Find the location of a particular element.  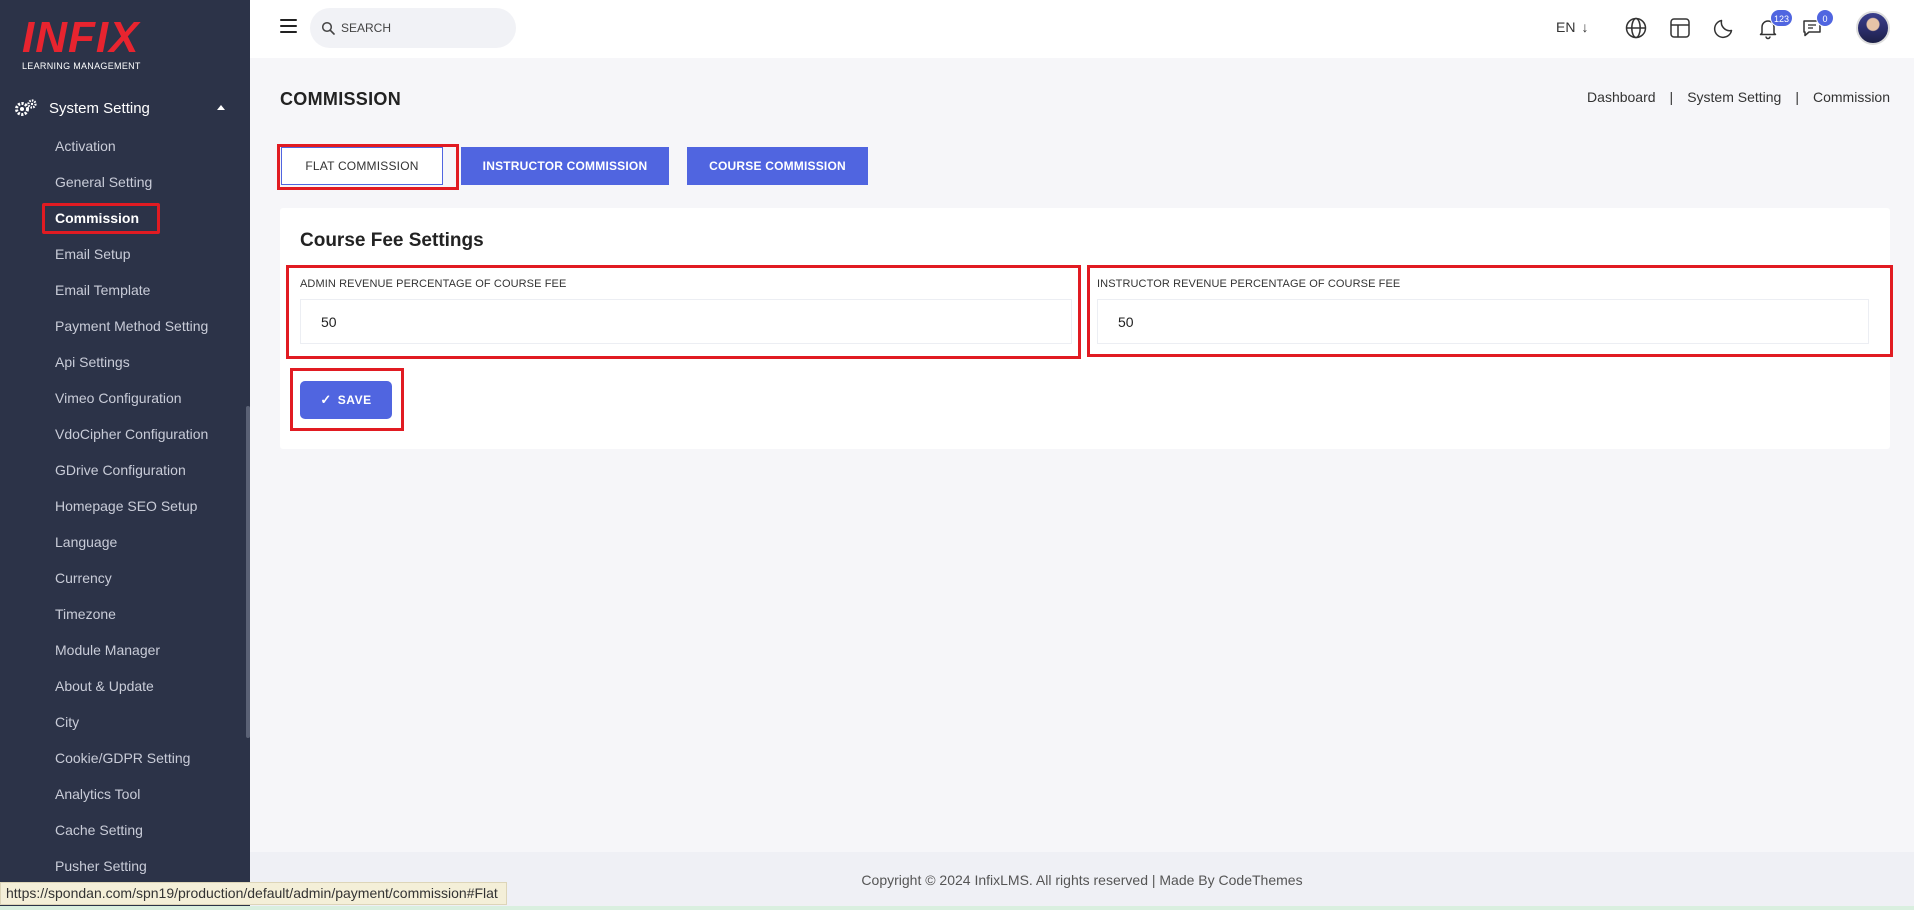

sidebar-item-vdocipher-configuration: VdoCipher Configuration is located at coordinates (123, 434).